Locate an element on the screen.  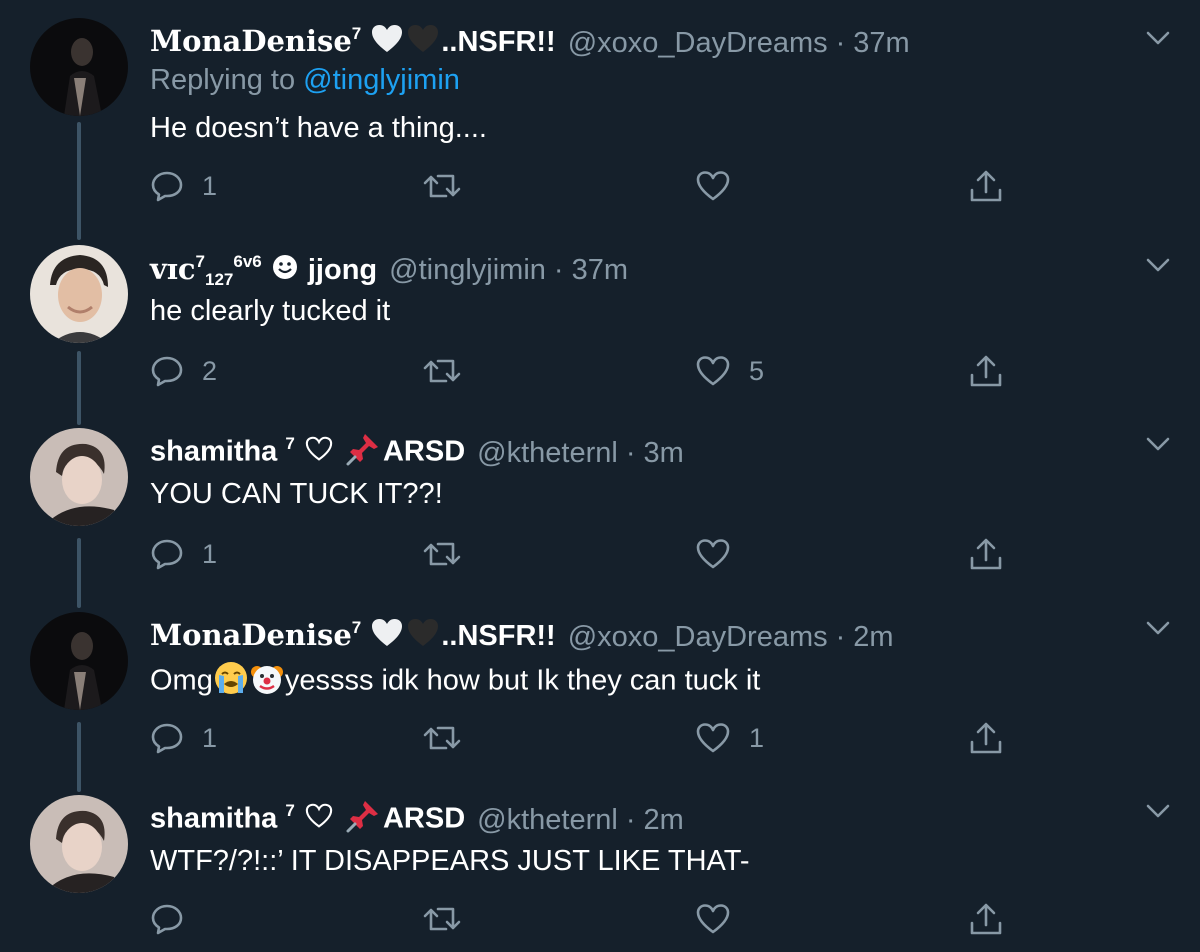
replying-to: Replying to @tinglyjimin is located at coordinates (305, 80).